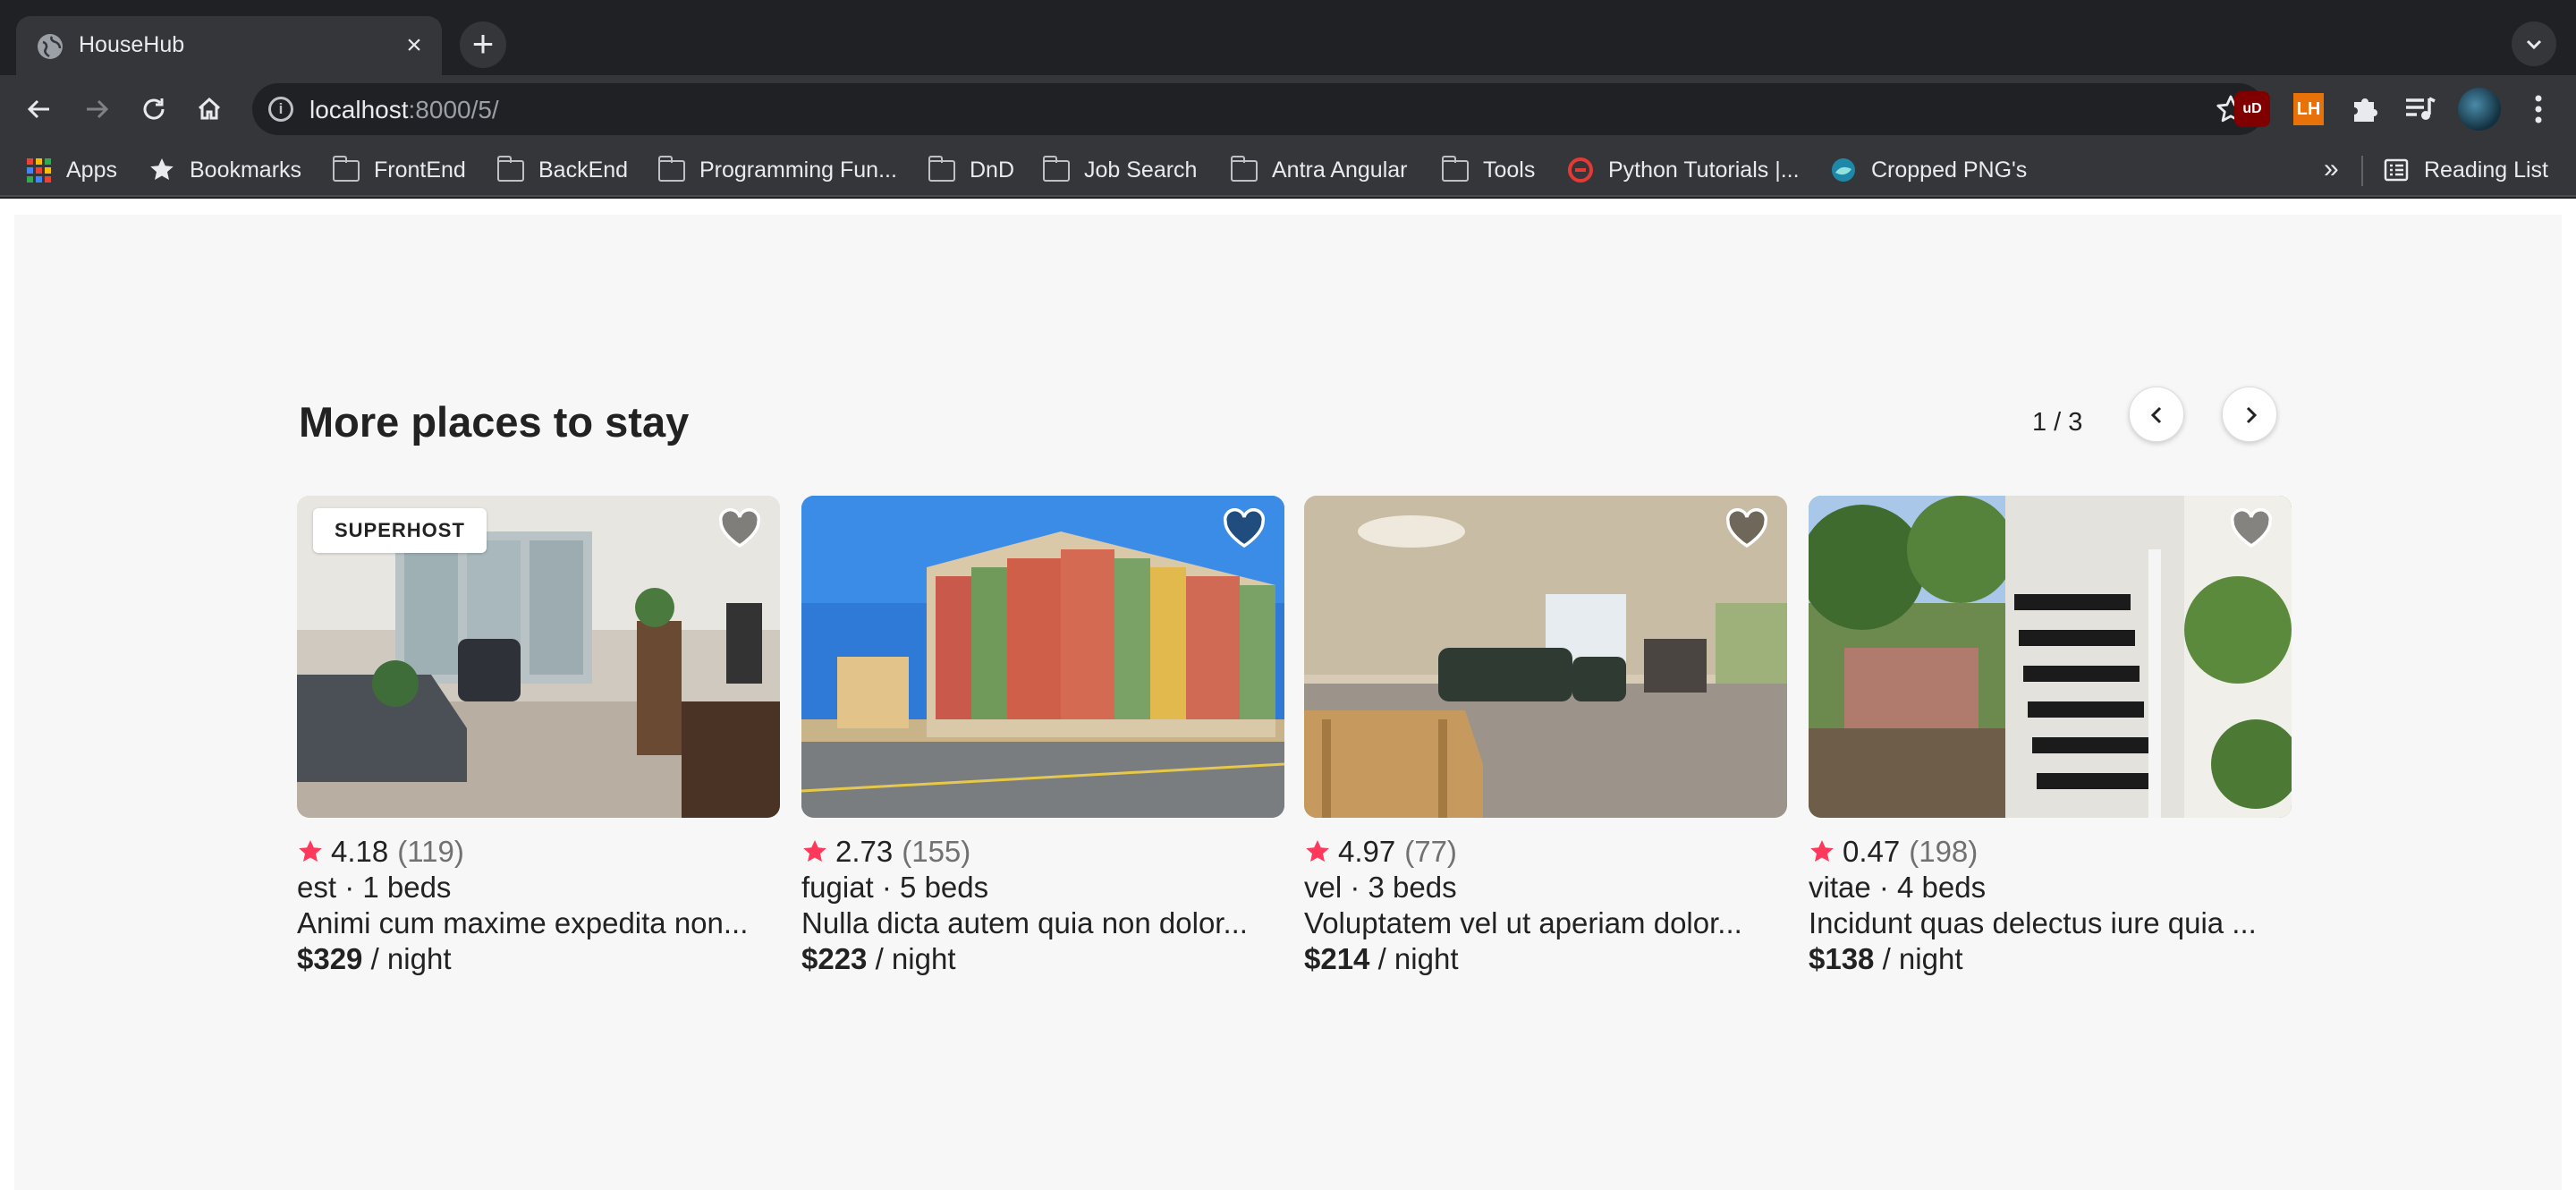  What do you see at coordinates (1949, 170) in the screenshot?
I see `bookmark-label: Cropped PNG's` at bounding box center [1949, 170].